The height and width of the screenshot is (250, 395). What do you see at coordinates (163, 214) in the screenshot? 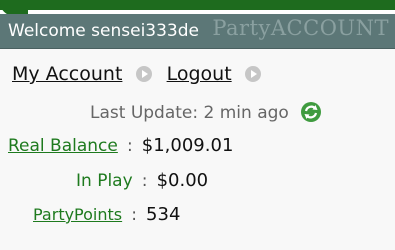
I see `party-points-value: 534` at bounding box center [163, 214].